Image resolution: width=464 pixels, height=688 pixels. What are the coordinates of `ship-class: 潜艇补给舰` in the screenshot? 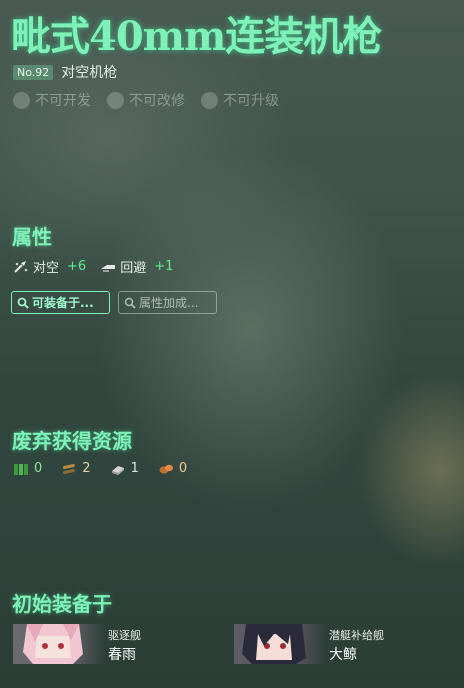 It's located at (356, 635).